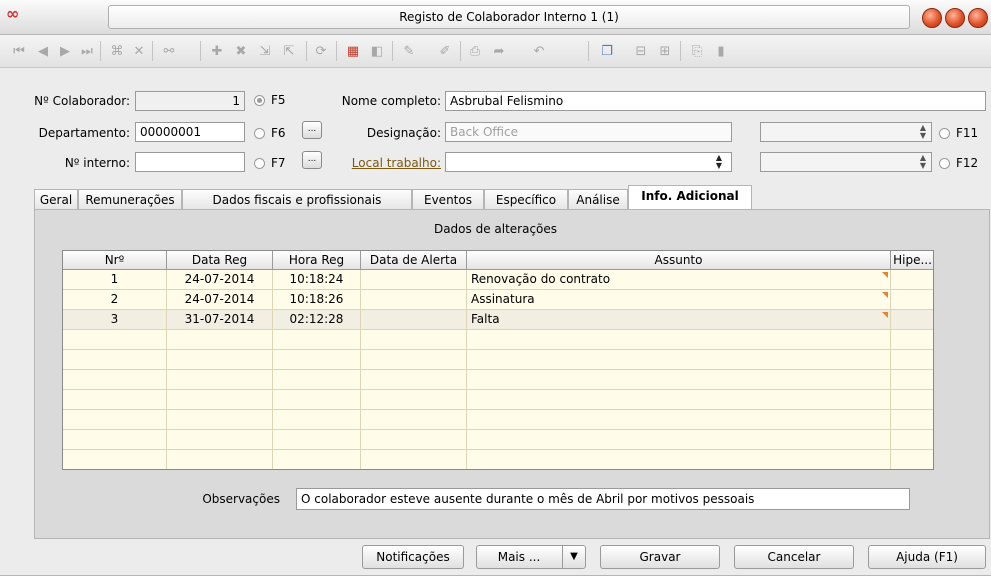 Image resolution: width=991 pixels, height=576 pixels. Describe the element at coordinates (265, 51) in the screenshot. I see `expand-icon: ⇲` at that location.